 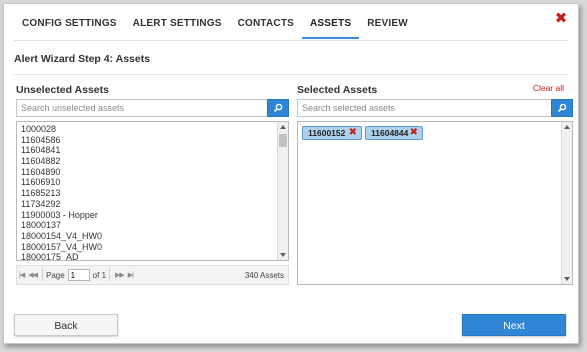 I want to click on tab-contacts: CONTACTS, so click(x=266, y=25).